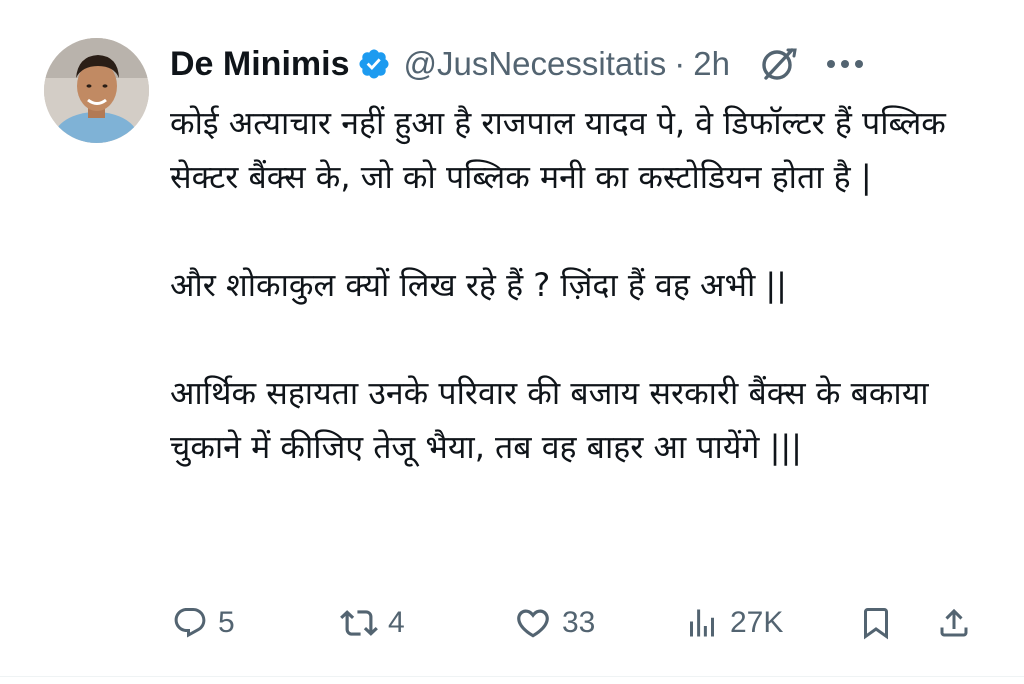  Describe the element at coordinates (396, 622) in the screenshot. I see `repost-count: 4` at that location.